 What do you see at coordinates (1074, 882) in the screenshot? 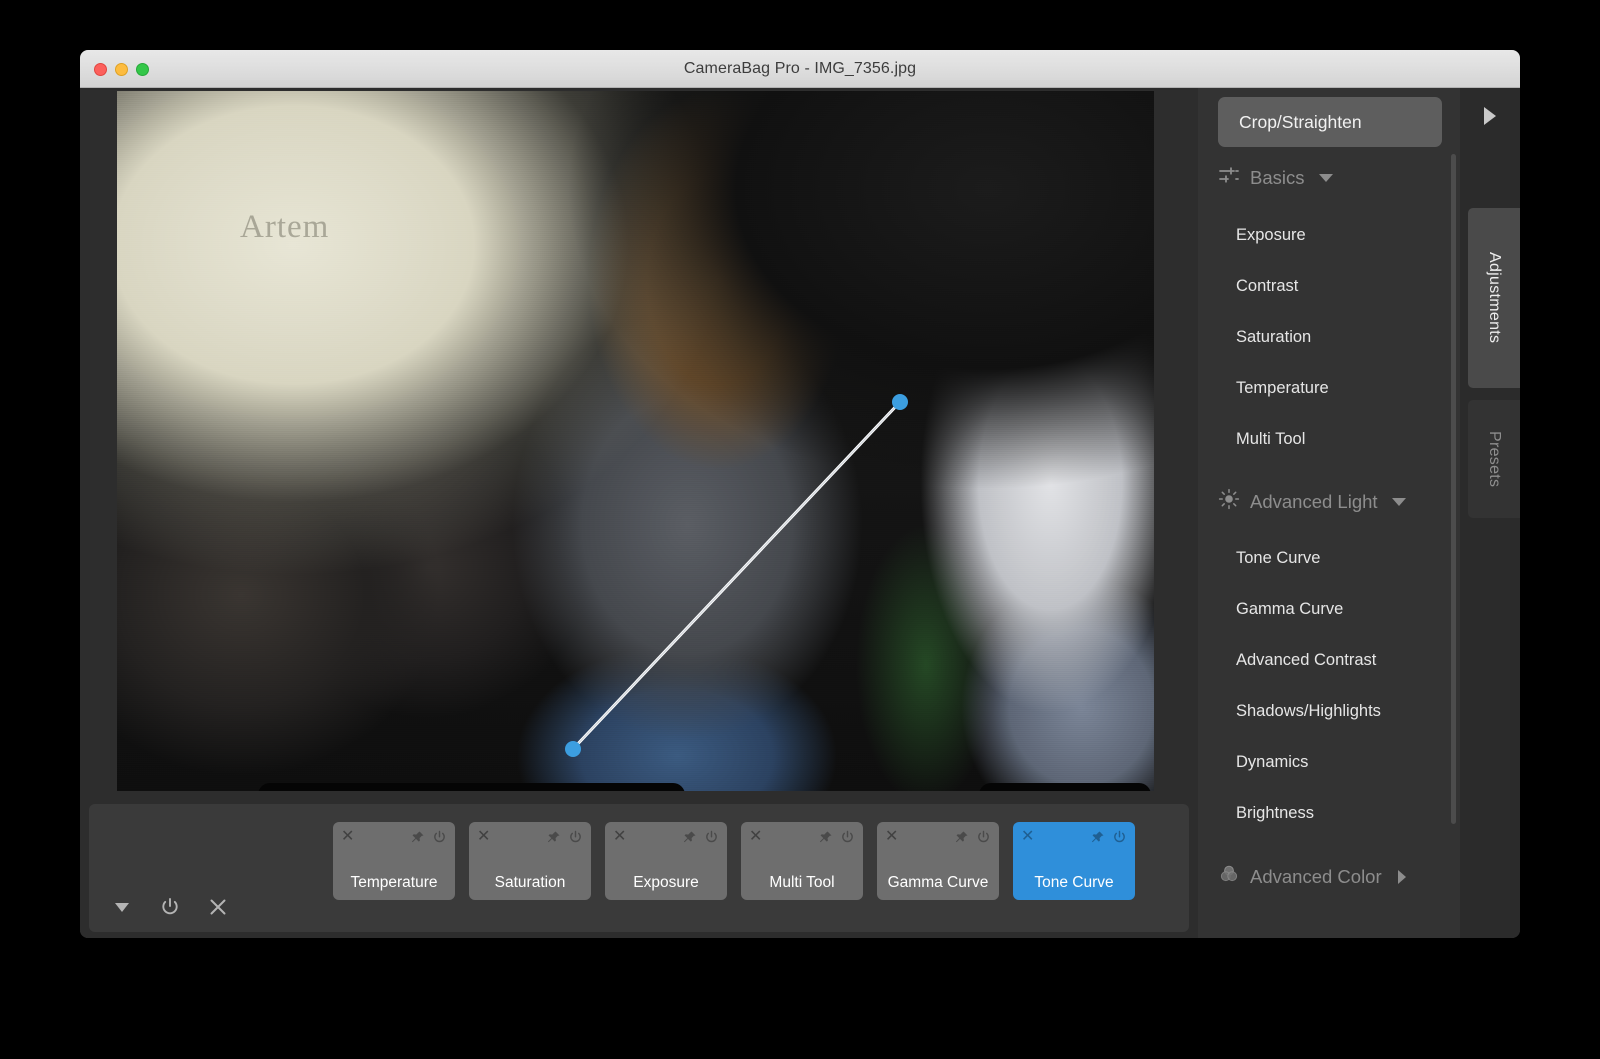
I see `chip-label: Tone Curve` at bounding box center [1074, 882].